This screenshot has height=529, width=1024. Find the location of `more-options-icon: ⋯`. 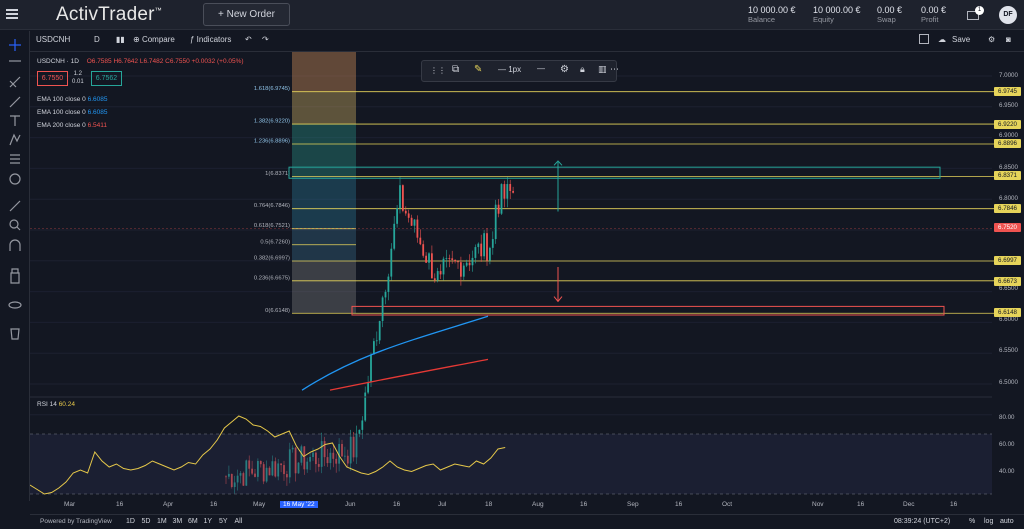

more-options-icon: ⋯ is located at coordinates (614, 69).